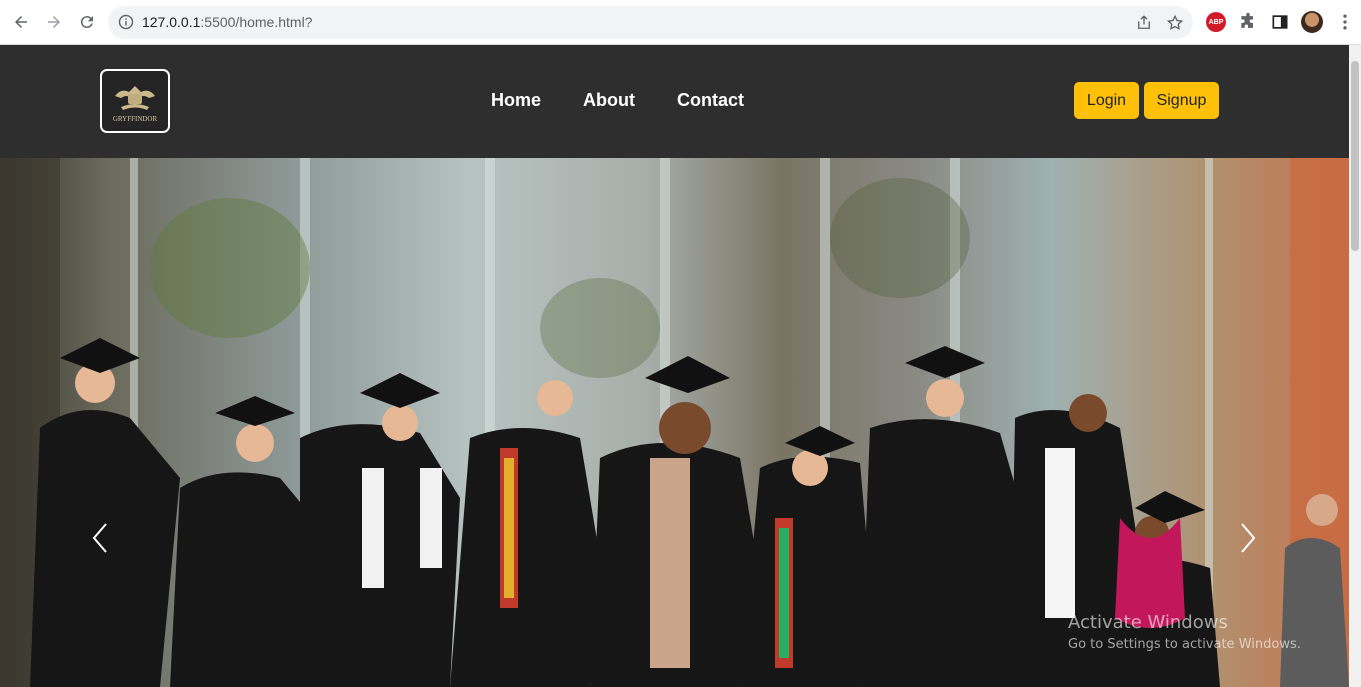 The image size is (1361, 687). What do you see at coordinates (710, 100) in the screenshot?
I see `nav-contact-link: Contact` at bounding box center [710, 100].